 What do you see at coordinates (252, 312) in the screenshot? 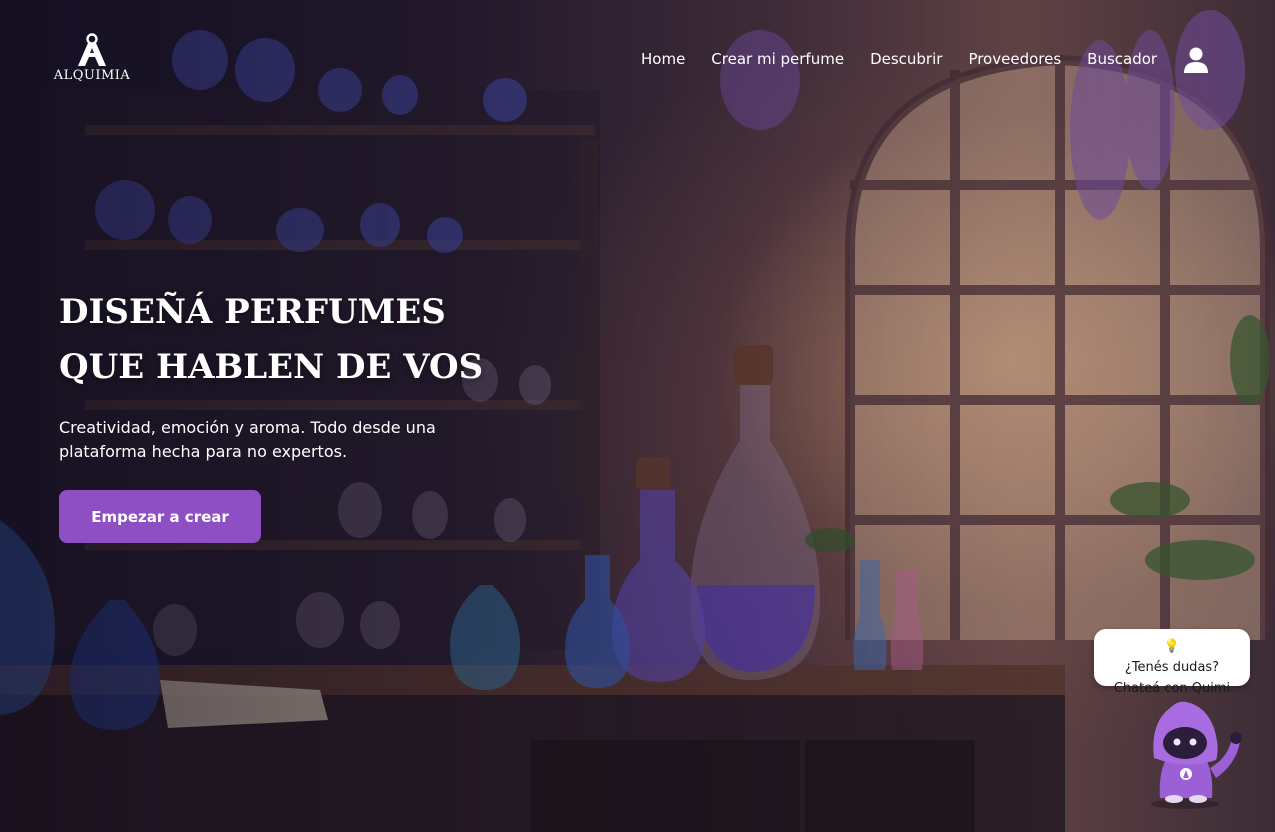
I see `hero-title-line-1: DISEÑÁ PERFUMES` at bounding box center [252, 312].